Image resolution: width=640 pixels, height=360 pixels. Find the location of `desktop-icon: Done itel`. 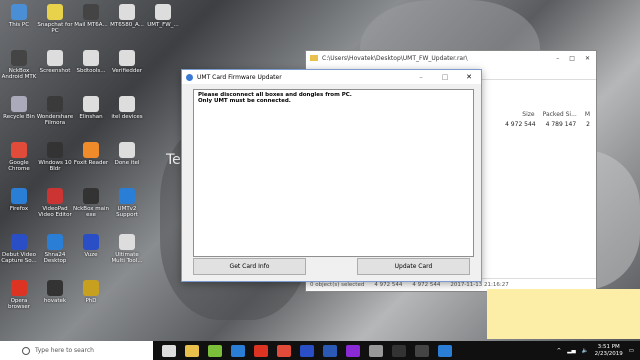

desktop-icon: Done itel is located at coordinates (127, 154).